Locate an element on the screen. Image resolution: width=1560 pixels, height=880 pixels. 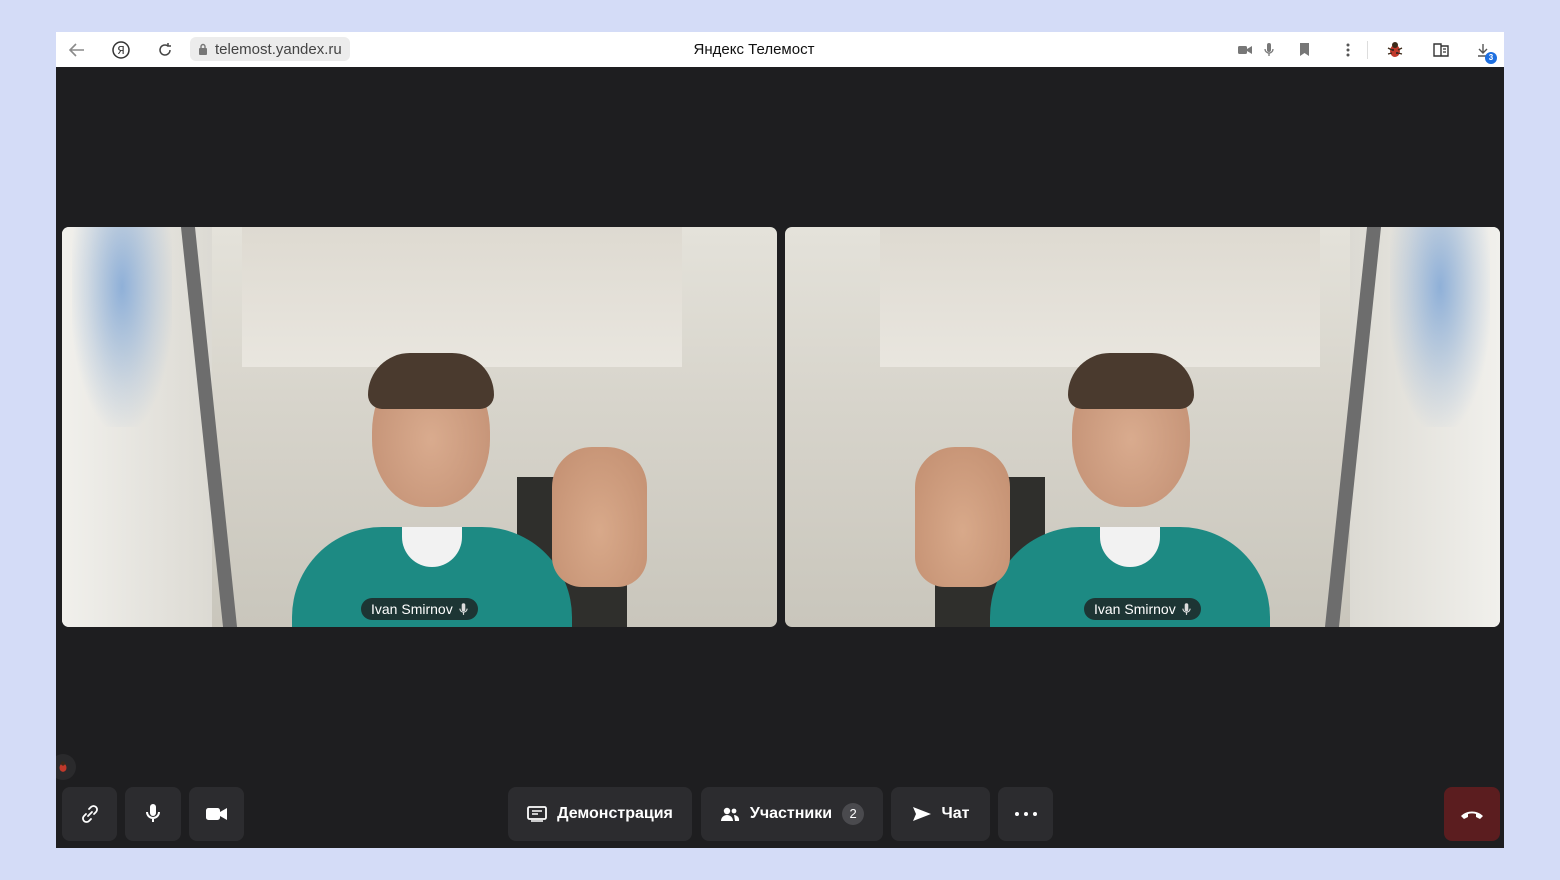
more-options-button is located at coordinates (1025, 814).